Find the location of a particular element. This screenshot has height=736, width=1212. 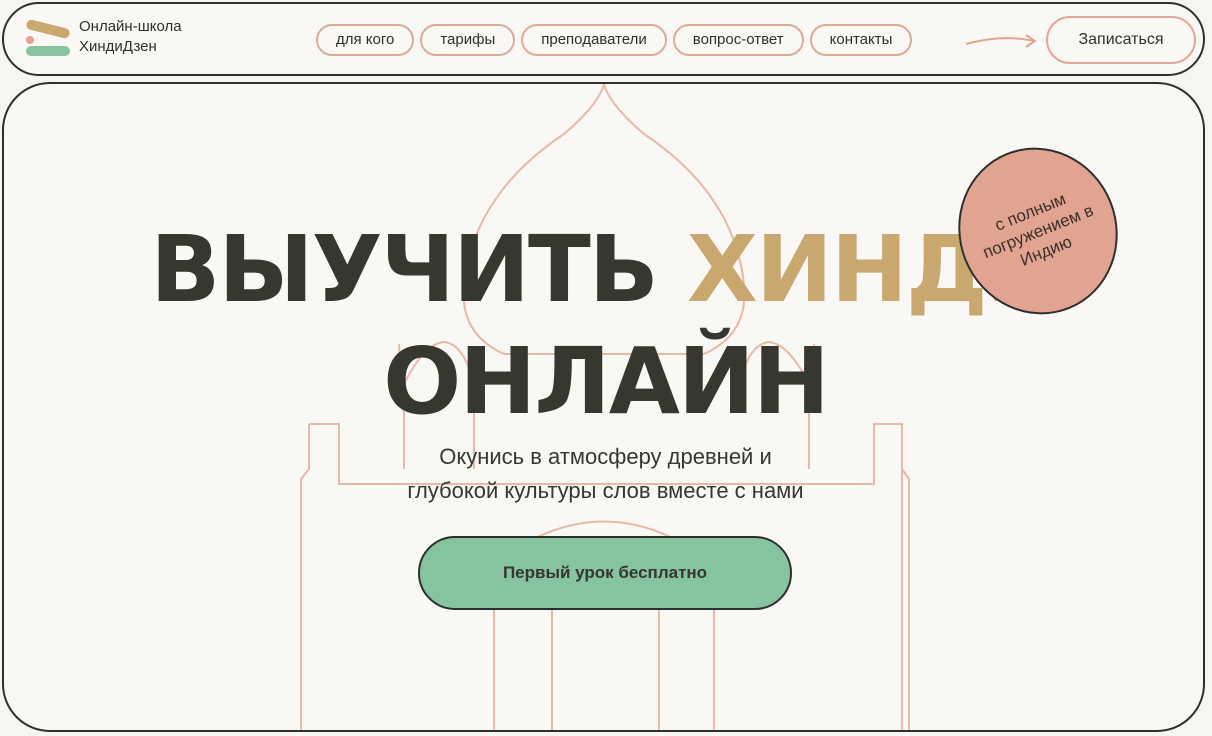

nav-item-contacts: контакты is located at coordinates (861, 40).